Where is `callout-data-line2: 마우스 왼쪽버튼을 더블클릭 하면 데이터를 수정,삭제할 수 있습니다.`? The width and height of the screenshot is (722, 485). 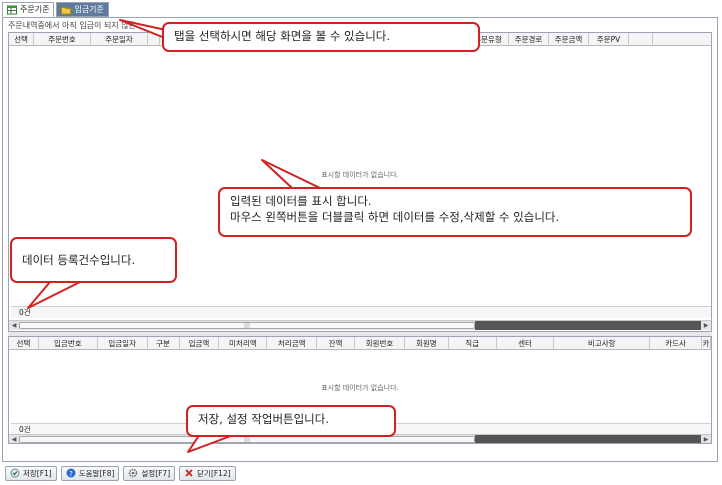 callout-data-line2: 마우스 왼쪽버튼을 더블클릭 하면 데이터를 수정,삭제할 수 있습니다. is located at coordinates (395, 217).